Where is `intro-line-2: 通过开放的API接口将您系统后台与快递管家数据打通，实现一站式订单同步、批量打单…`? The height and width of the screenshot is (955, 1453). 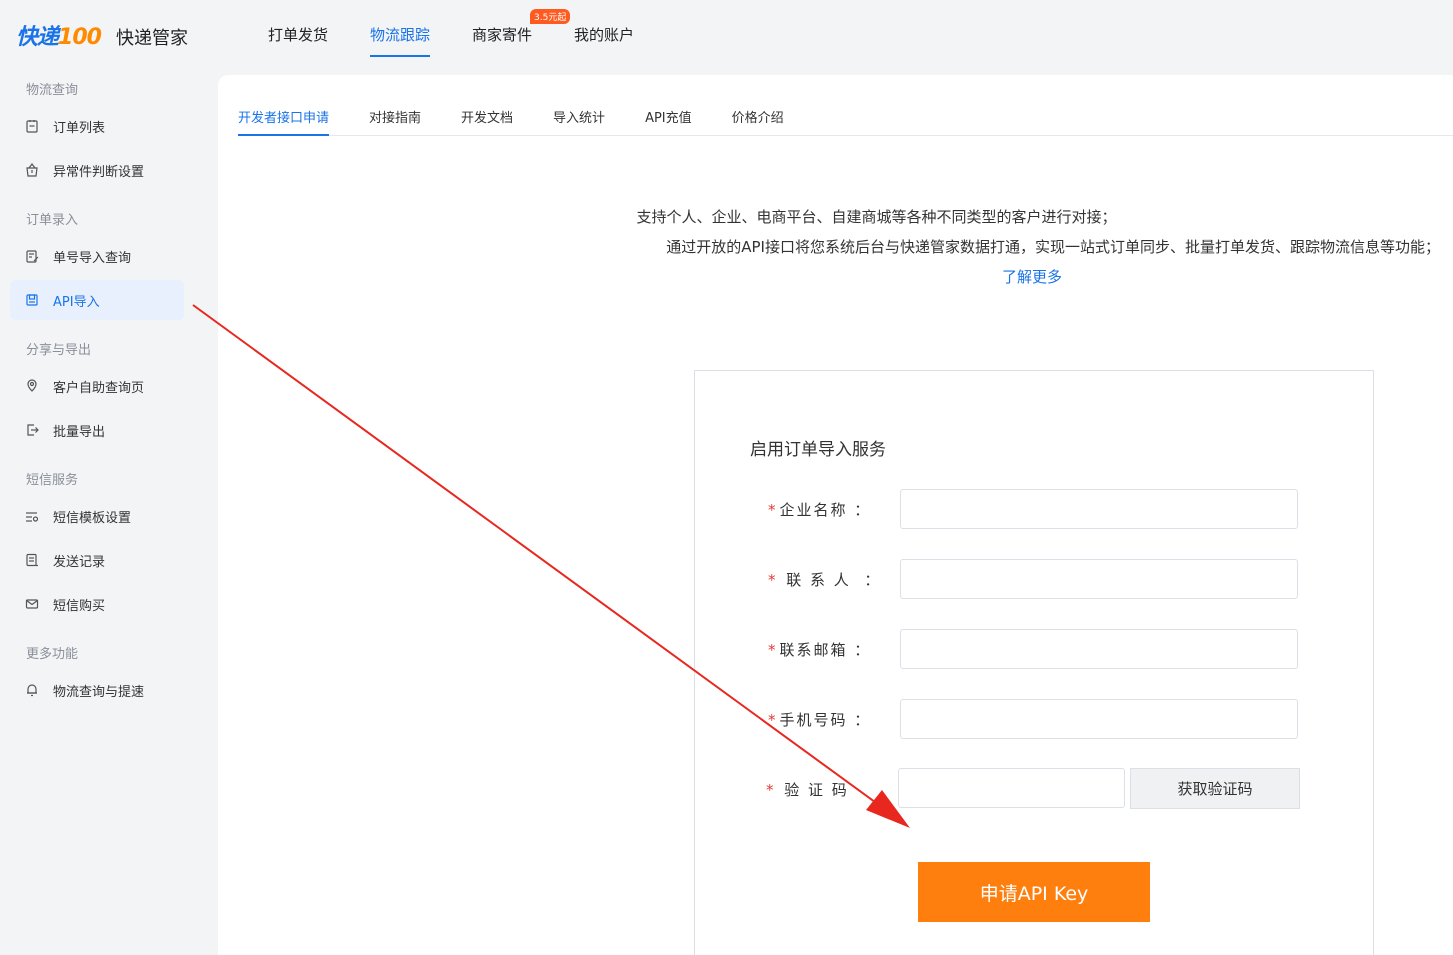 intro-line-2: 通过开放的API接口将您系统后台与快递管家数据打通，实现一站式订单同步、批量打单… is located at coordinates (1053, 247).